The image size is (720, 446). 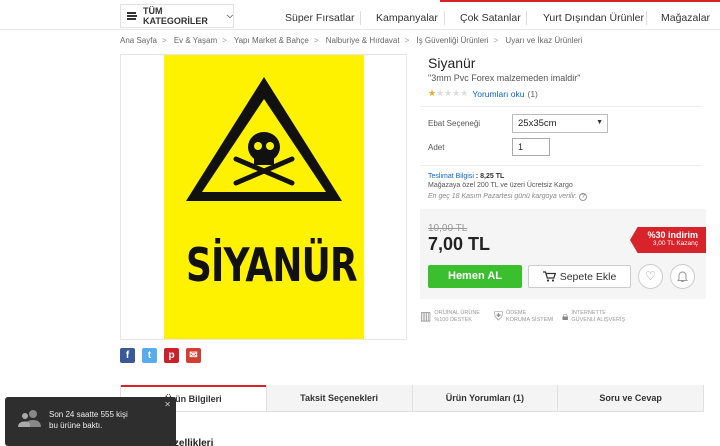 I want to click on old-price: 10,00 TL, so click(x=448, y=228).